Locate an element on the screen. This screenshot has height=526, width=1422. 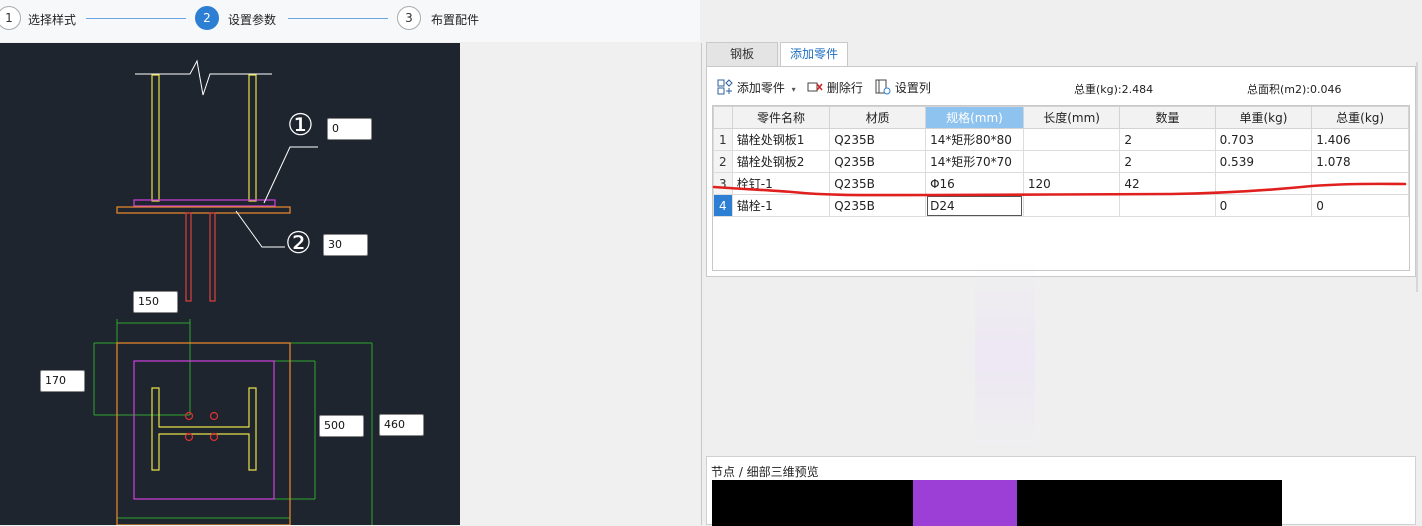
delete-row-label: 删除行 is located at coordinates (844, 88).